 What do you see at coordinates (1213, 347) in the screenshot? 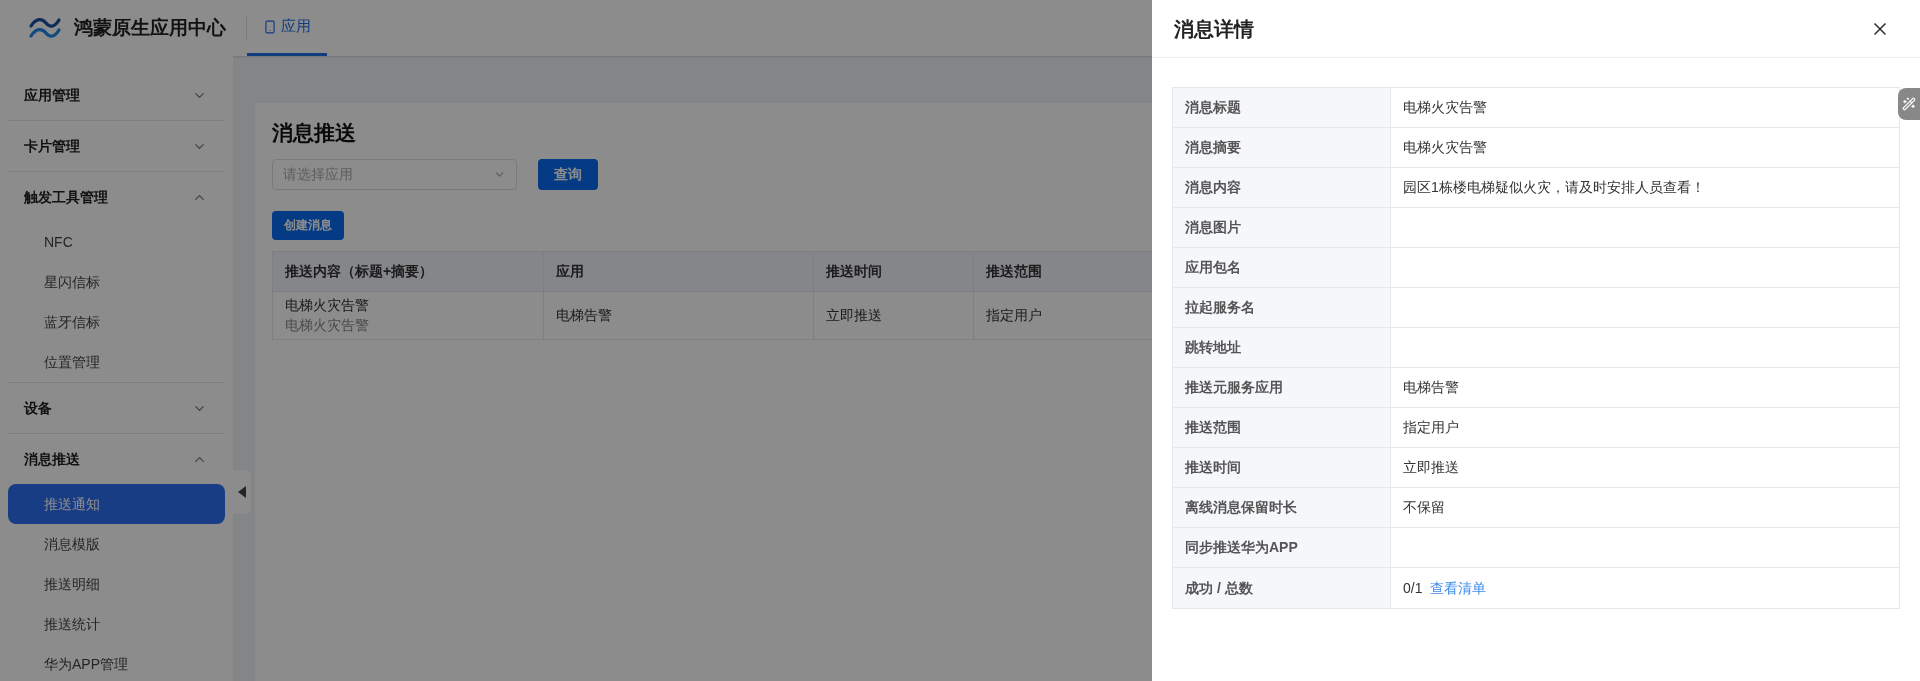
I see `field-label: 跳转地址` at bounding box center [1213, 347].